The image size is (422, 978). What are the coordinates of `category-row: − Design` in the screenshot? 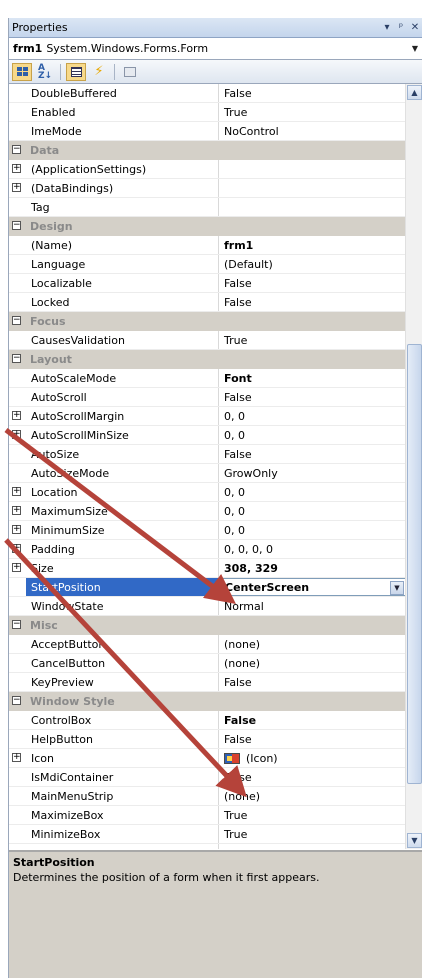 It's located at (215, 226).